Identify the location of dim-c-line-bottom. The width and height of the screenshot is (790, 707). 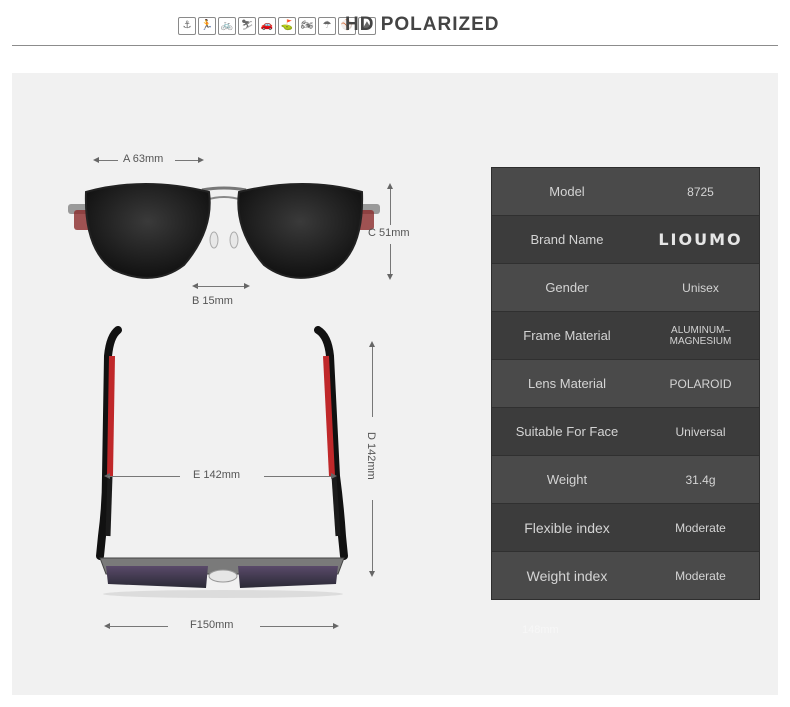
(390, 259).